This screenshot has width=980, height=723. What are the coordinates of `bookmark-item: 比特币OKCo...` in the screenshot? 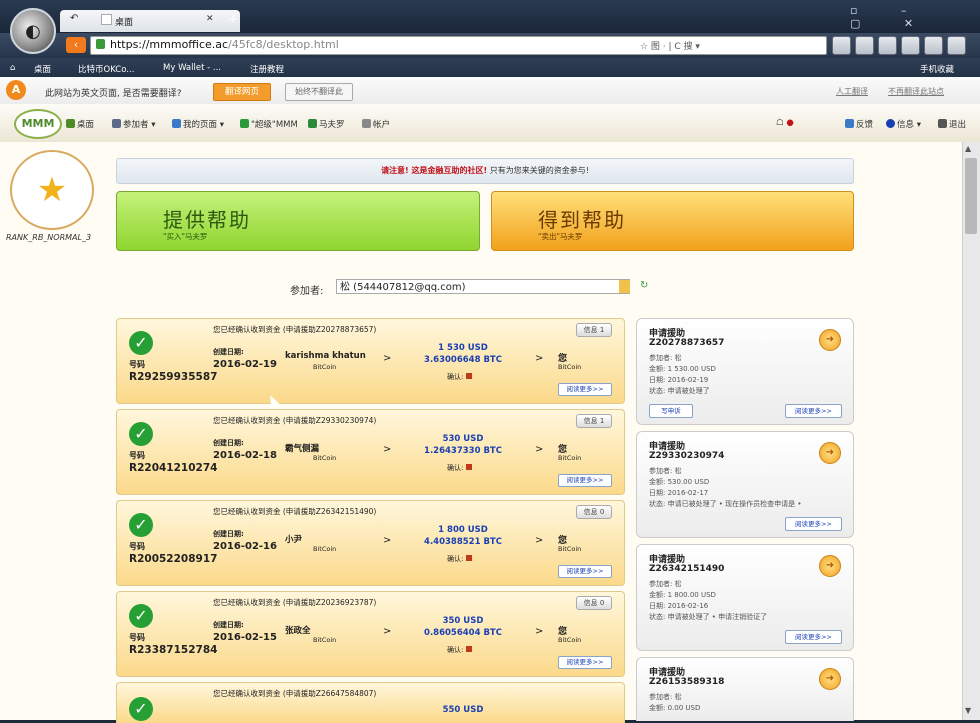 It's located at (106, 69).